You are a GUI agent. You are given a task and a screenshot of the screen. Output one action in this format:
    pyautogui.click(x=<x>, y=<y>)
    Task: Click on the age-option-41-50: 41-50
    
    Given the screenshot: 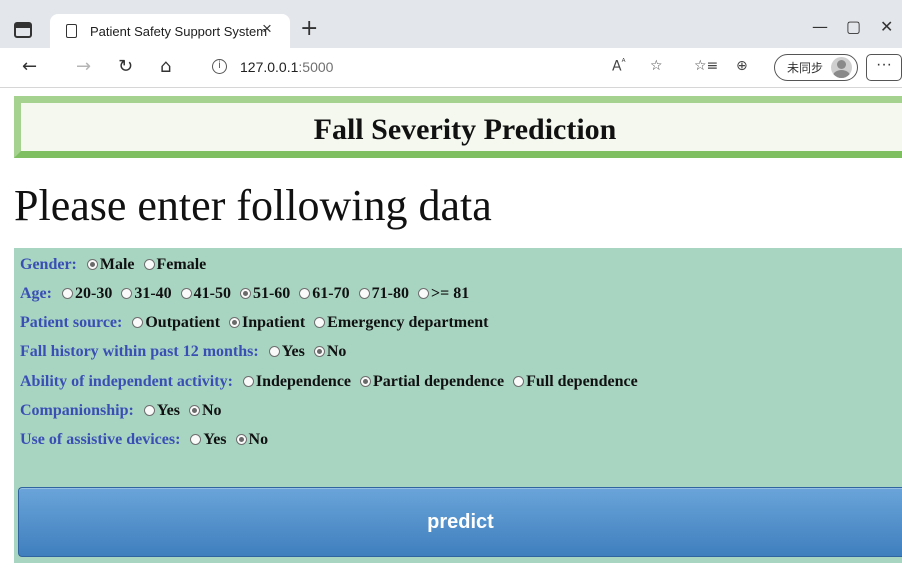 What is the action you would take?
    pyautogui.click(x=205, y=294)
    